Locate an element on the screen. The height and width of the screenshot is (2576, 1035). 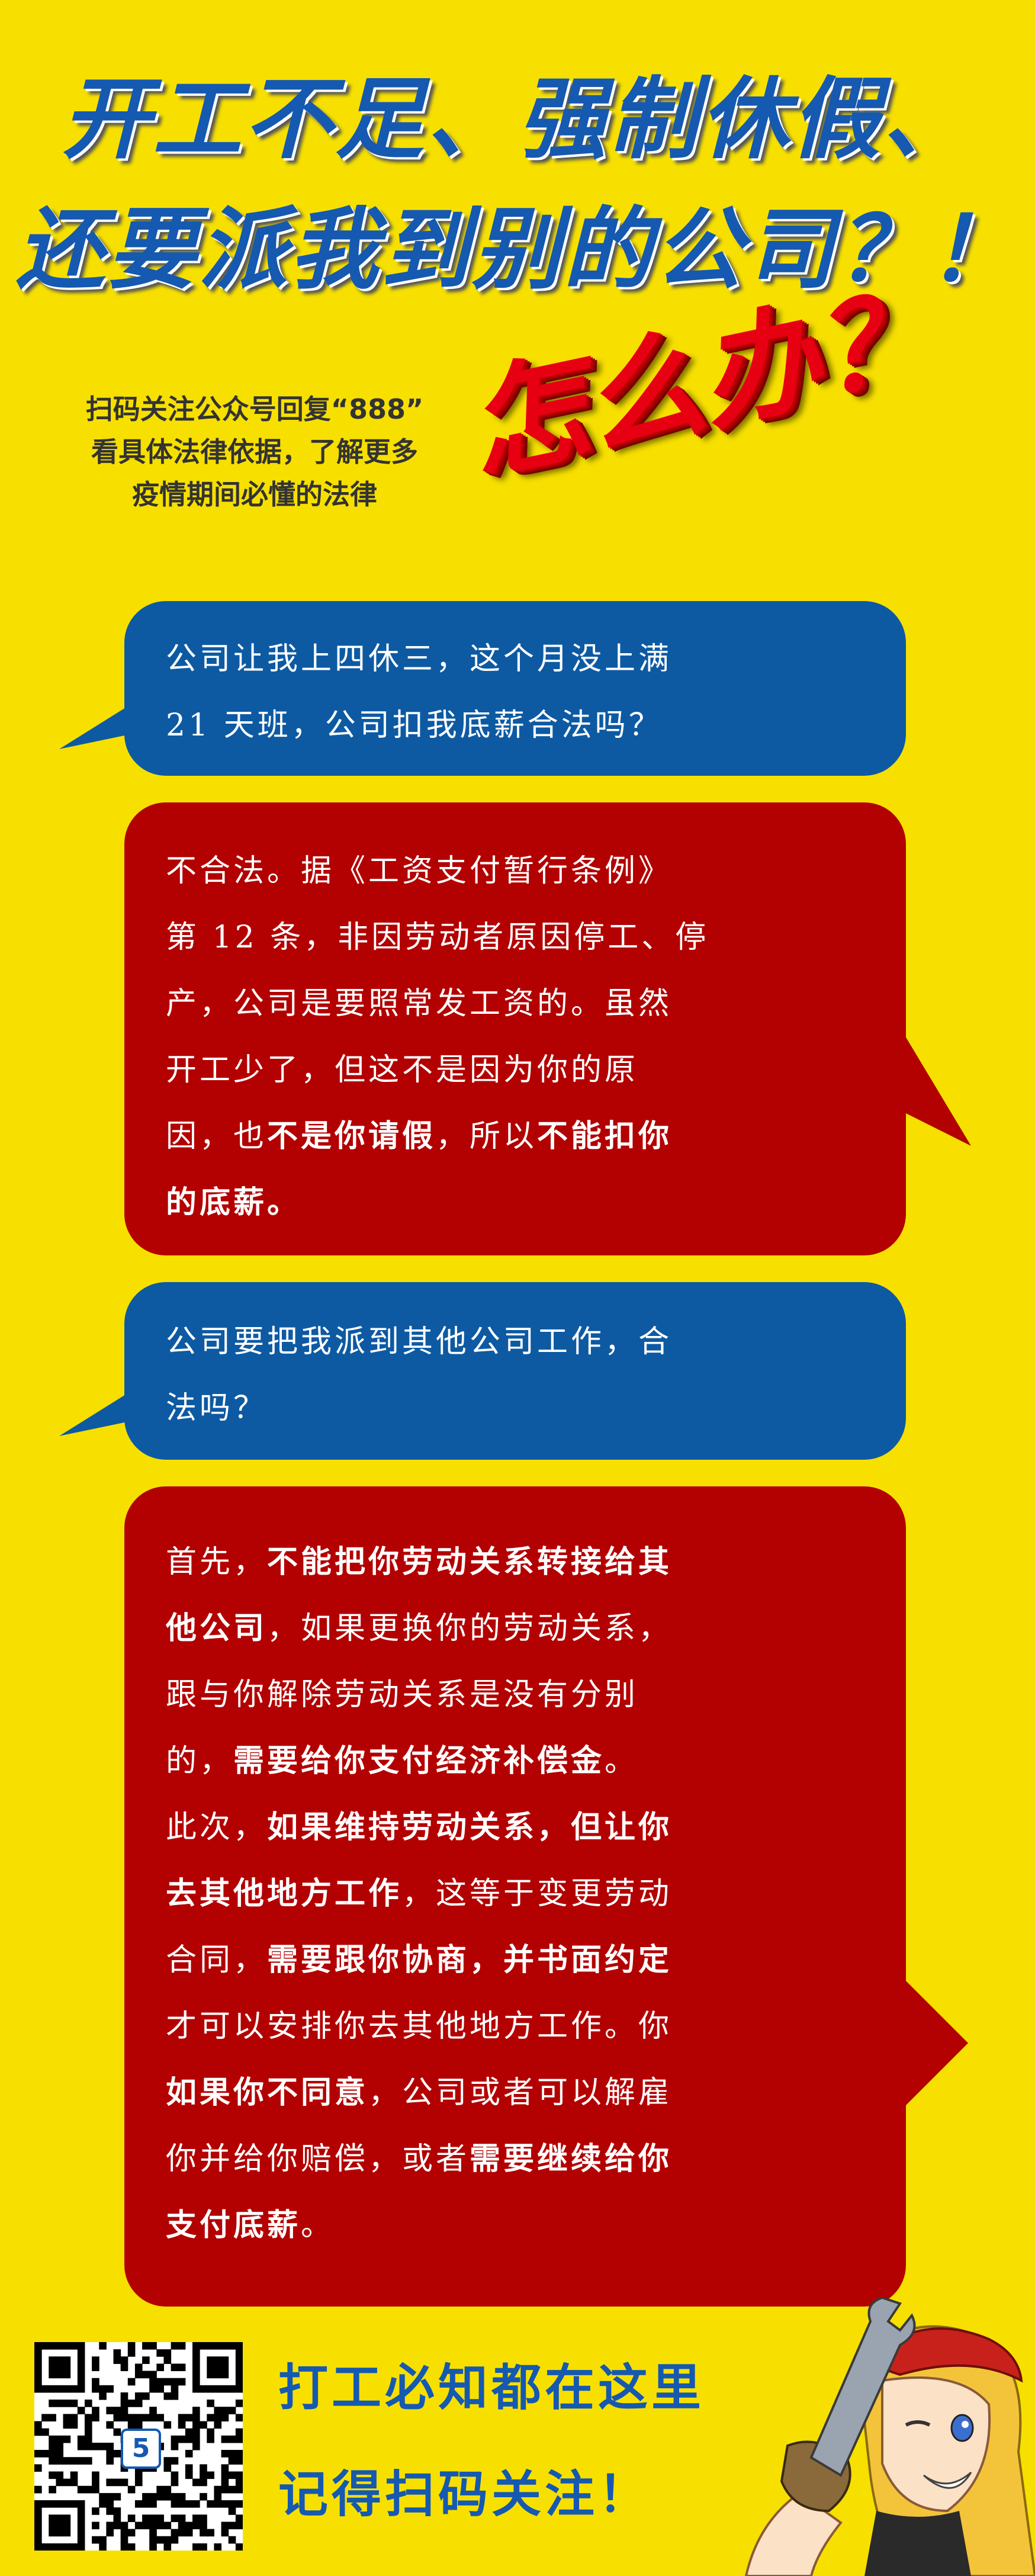
scan-note-line-2: 看具体法律依据，了解更多 is located at coordinates (254, 452).